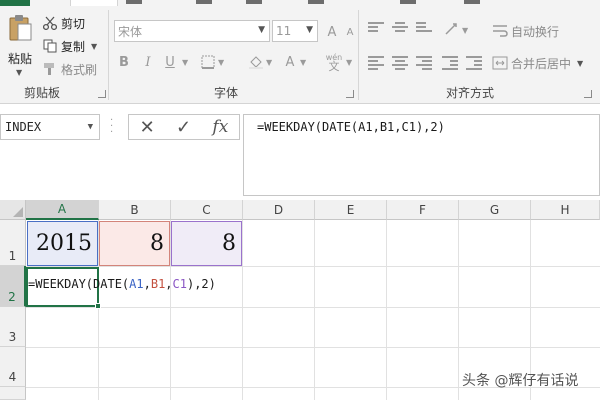 The height and width of the screenshot is (400, 600). Describe the element at coordinates (201, 284) in the screenshot. I see `formula-suffix: ),2)` at that location.